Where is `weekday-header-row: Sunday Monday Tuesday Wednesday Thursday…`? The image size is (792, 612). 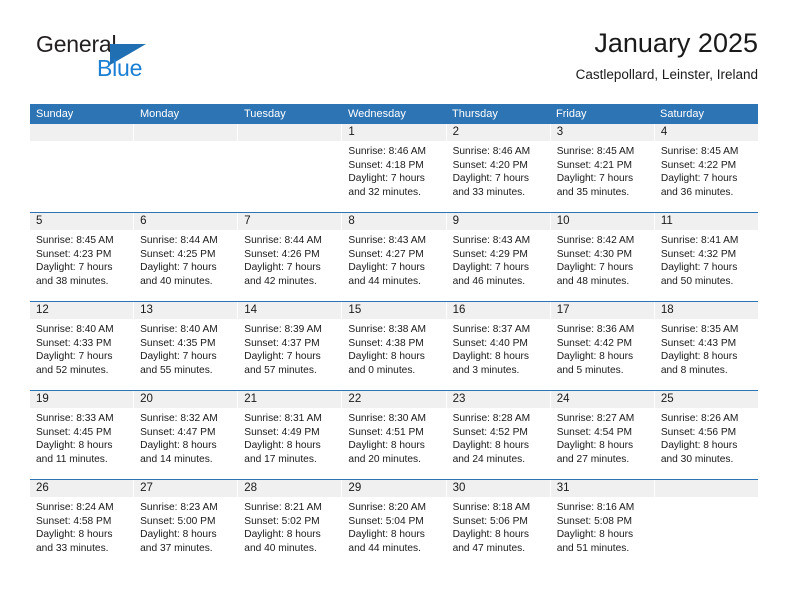 weekday-header-row: Sunday Monday Tuesday Wednesday Thursday… is located at coordinates (394, 114).